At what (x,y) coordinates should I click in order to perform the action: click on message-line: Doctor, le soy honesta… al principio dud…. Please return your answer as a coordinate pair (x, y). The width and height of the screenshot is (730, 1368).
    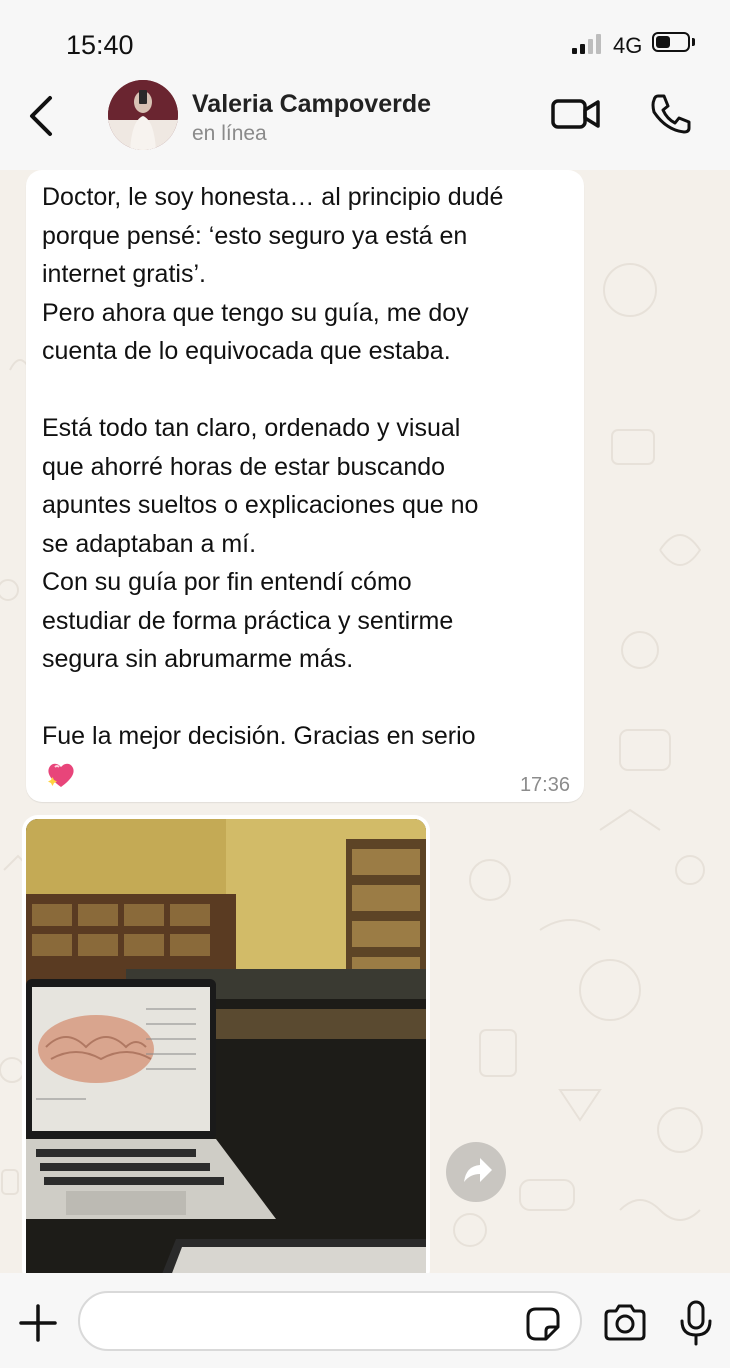
    Looking at the image, I should click on (273, 197).